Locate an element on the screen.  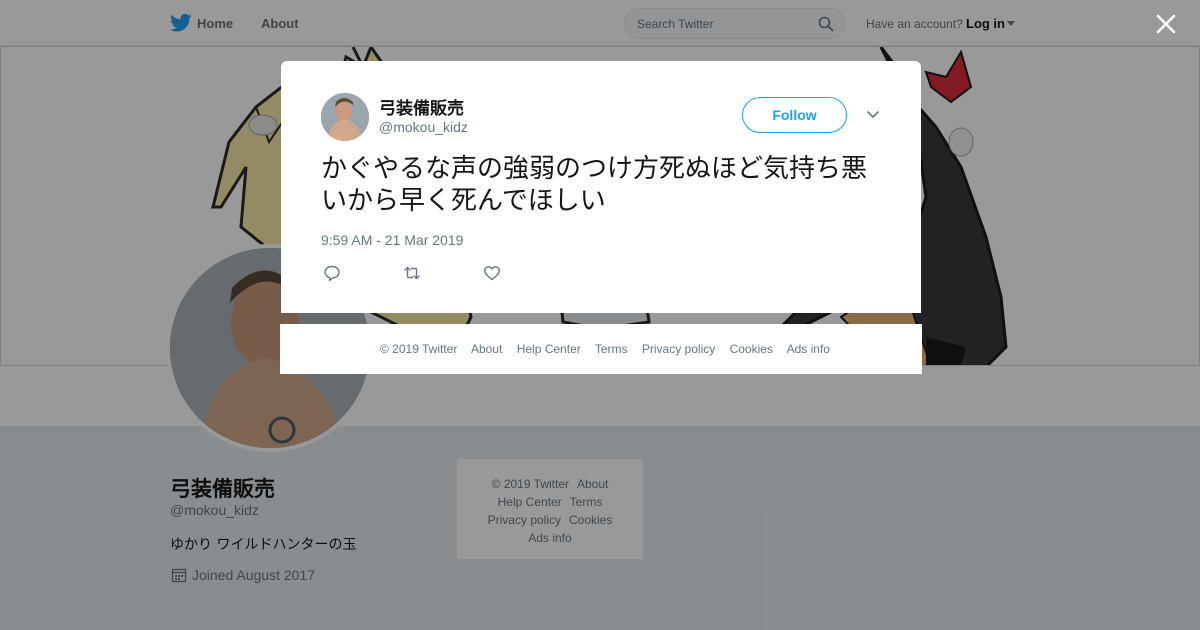
tweet-author-avatar is located at coordinates (345, 117).